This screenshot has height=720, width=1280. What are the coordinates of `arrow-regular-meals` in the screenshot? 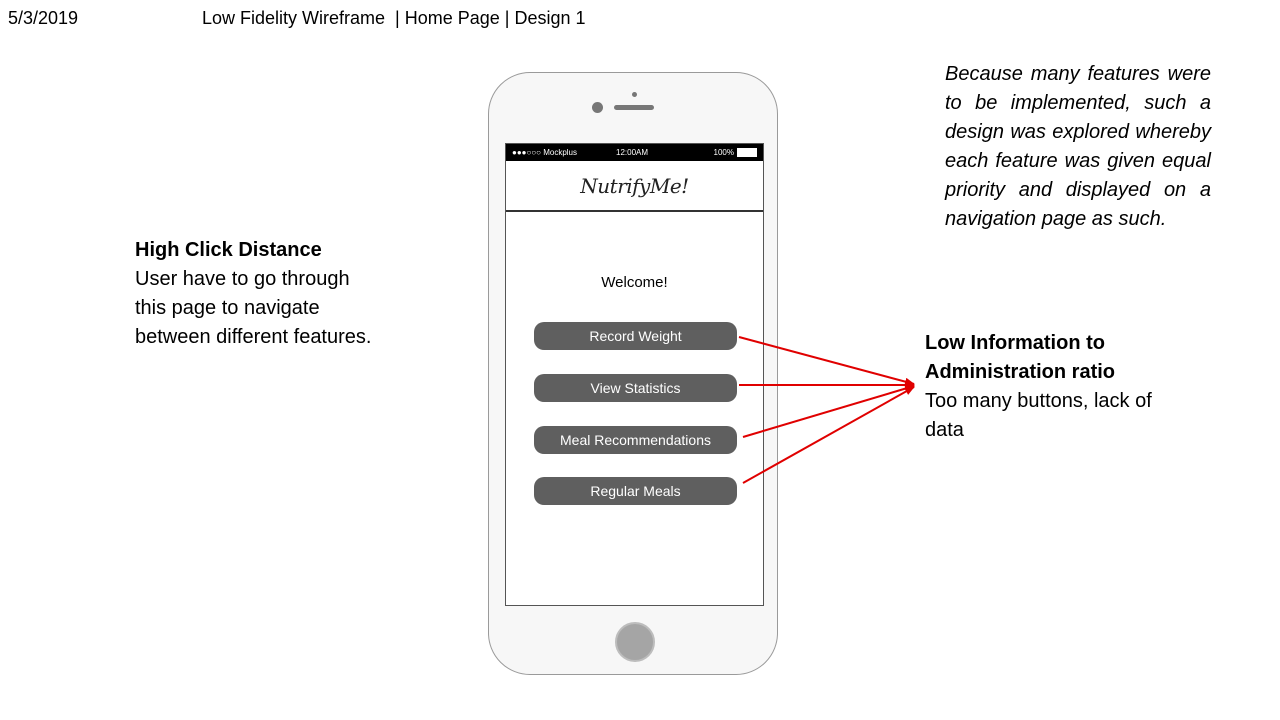 It's located at (828, 435).